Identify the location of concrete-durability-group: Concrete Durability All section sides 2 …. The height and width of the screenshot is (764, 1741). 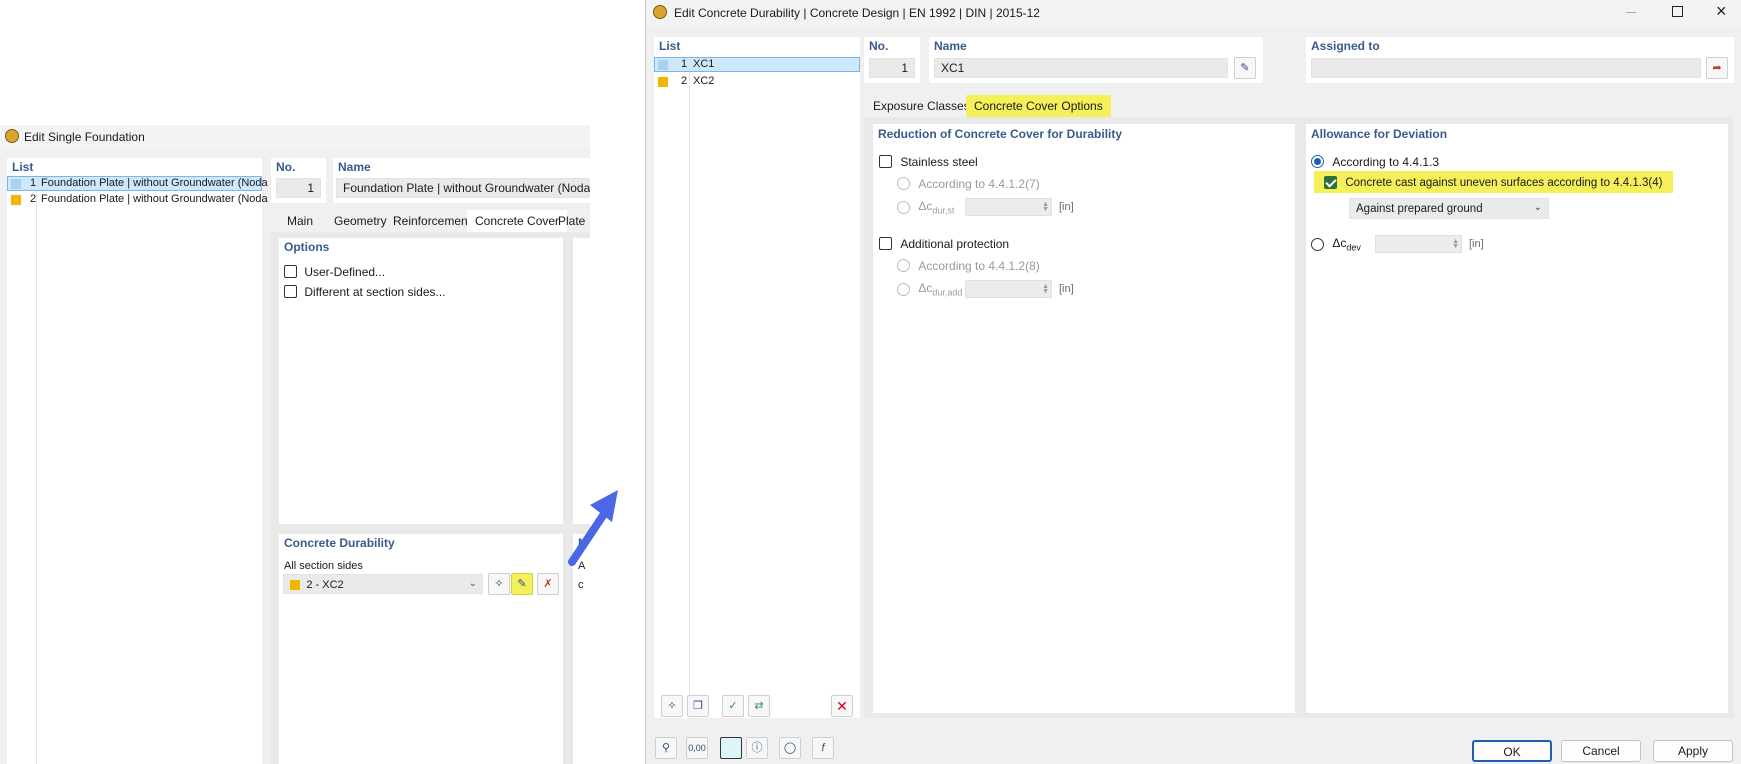
(421, 649).